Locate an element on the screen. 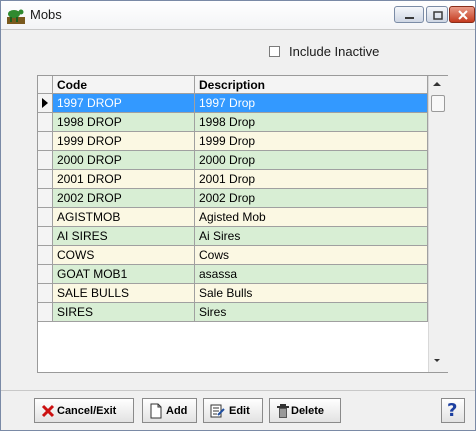  table-row: 2002 DROP 2002 Drop is located at coordinates (233, 198).